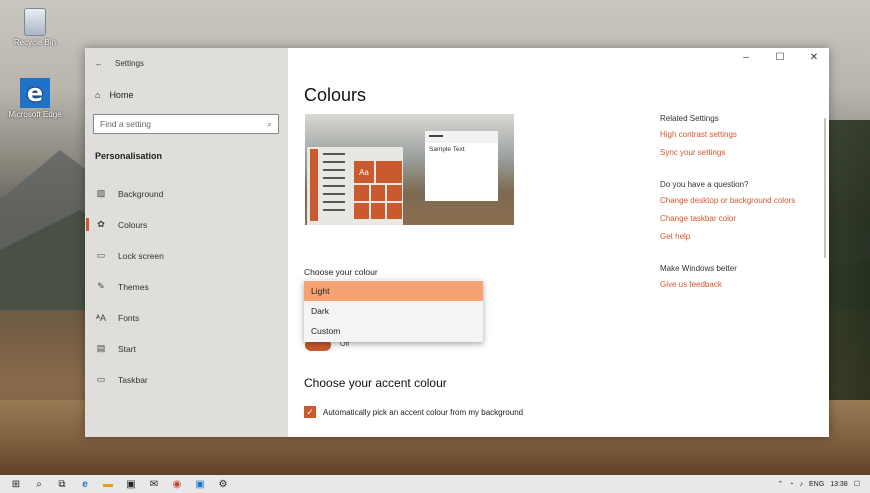 Image resolution: width=870 pixels, height=493 pixels. What do you see at coordinates (101, 193) in the screenshot?
I see `image-icon: ▨` at bounding box center [101, 193].